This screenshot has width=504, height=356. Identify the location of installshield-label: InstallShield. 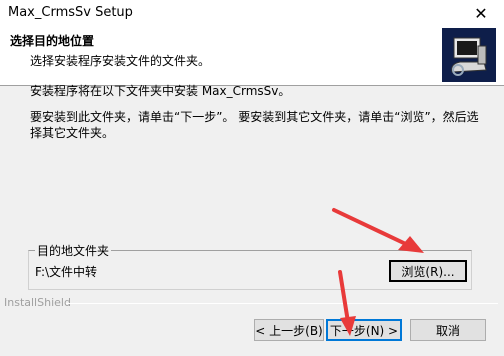
(39, 302).